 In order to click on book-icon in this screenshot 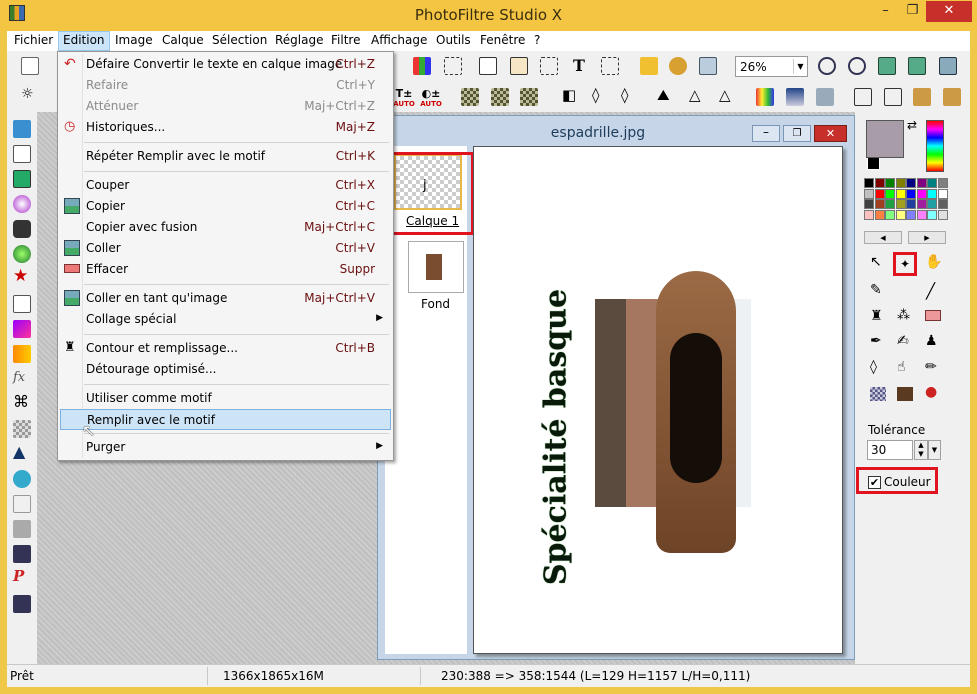, I will do `click(22, 504)`.